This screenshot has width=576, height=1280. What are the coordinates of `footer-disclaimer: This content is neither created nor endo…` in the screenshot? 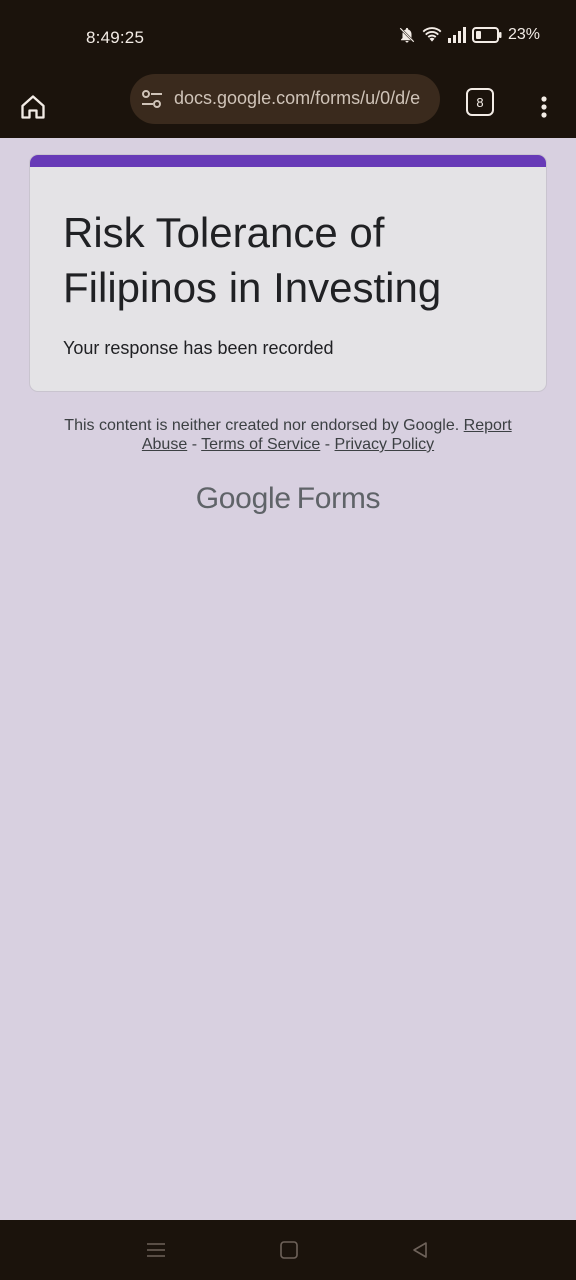 It's located at (288, 435).